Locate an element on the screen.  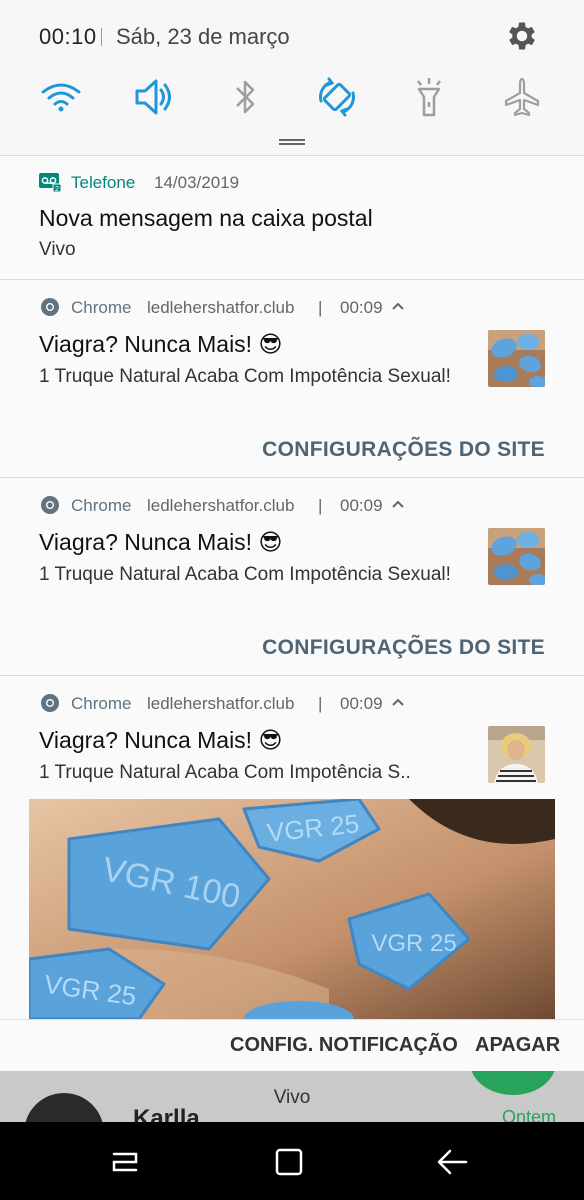
background-app: Karlla Vivo Ontem is located at coordinates (292, 1096).